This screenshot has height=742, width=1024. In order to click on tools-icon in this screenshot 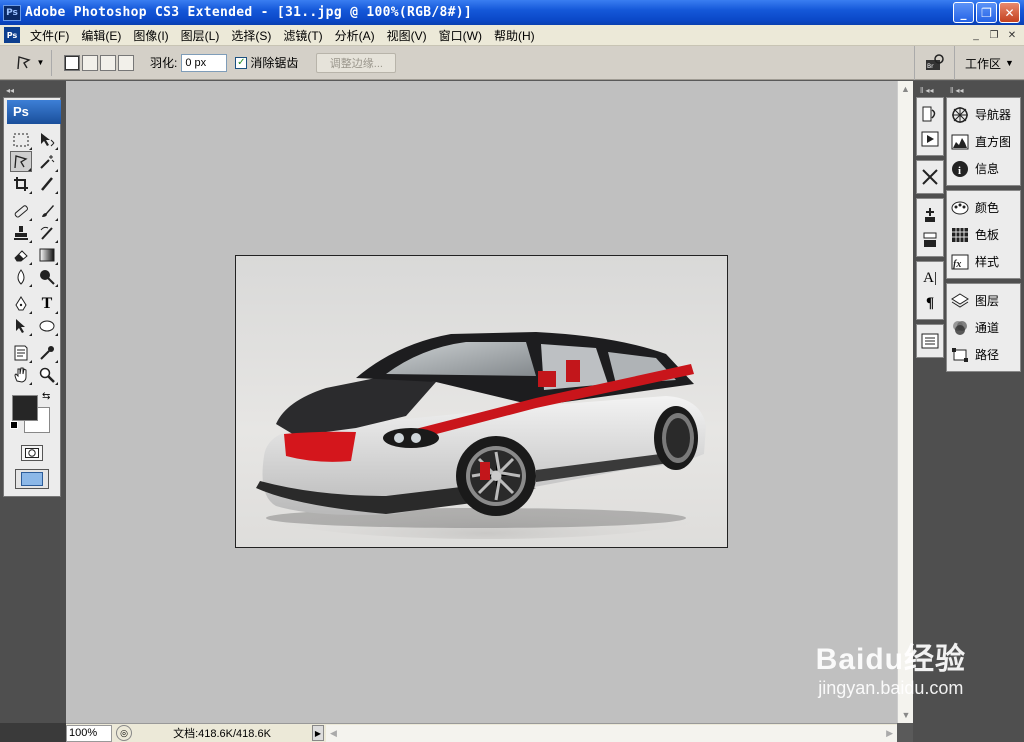, I will do `click(930, 177)`.